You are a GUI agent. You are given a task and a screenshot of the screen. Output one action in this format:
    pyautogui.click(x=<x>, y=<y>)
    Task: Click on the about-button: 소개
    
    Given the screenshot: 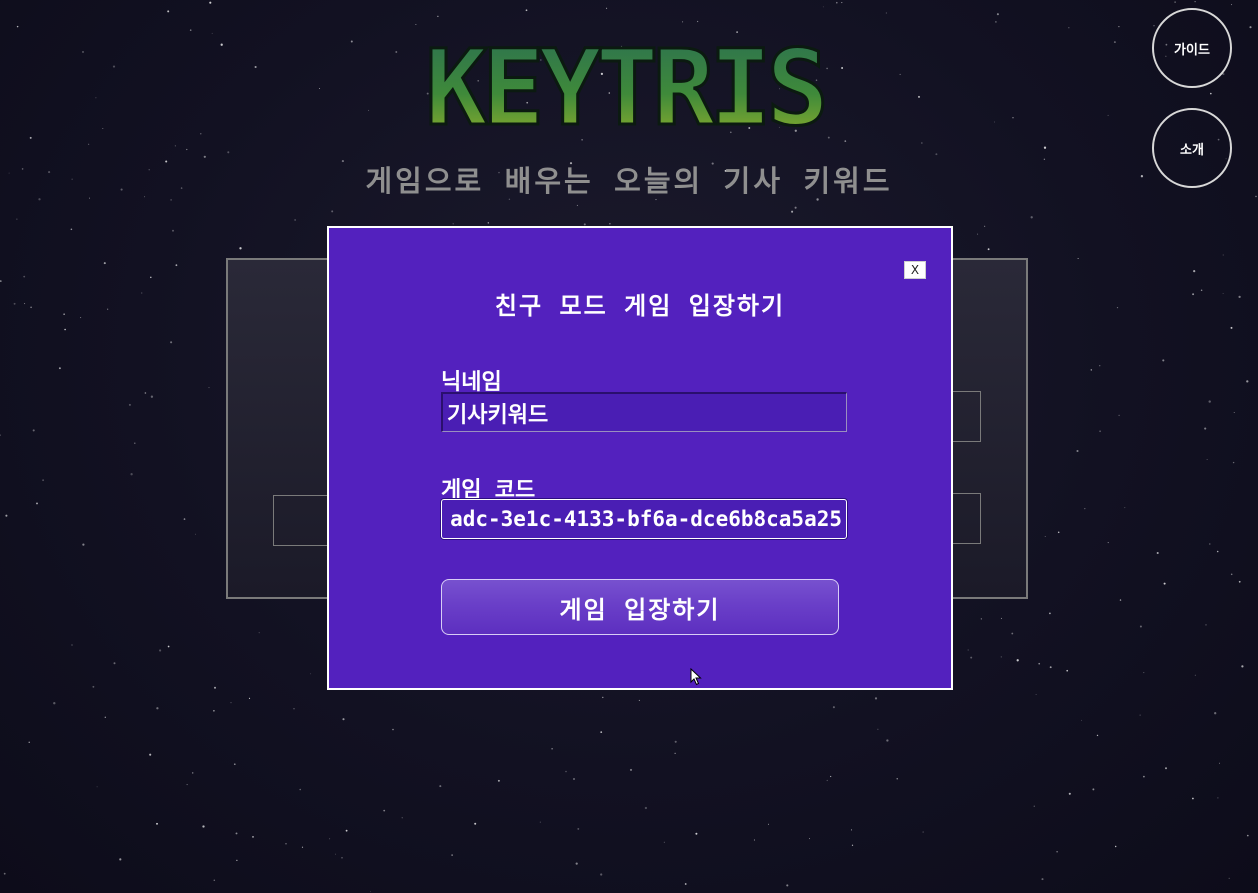 What is the action you would take?
    pyautogui.click(x=1192, y=148)
    